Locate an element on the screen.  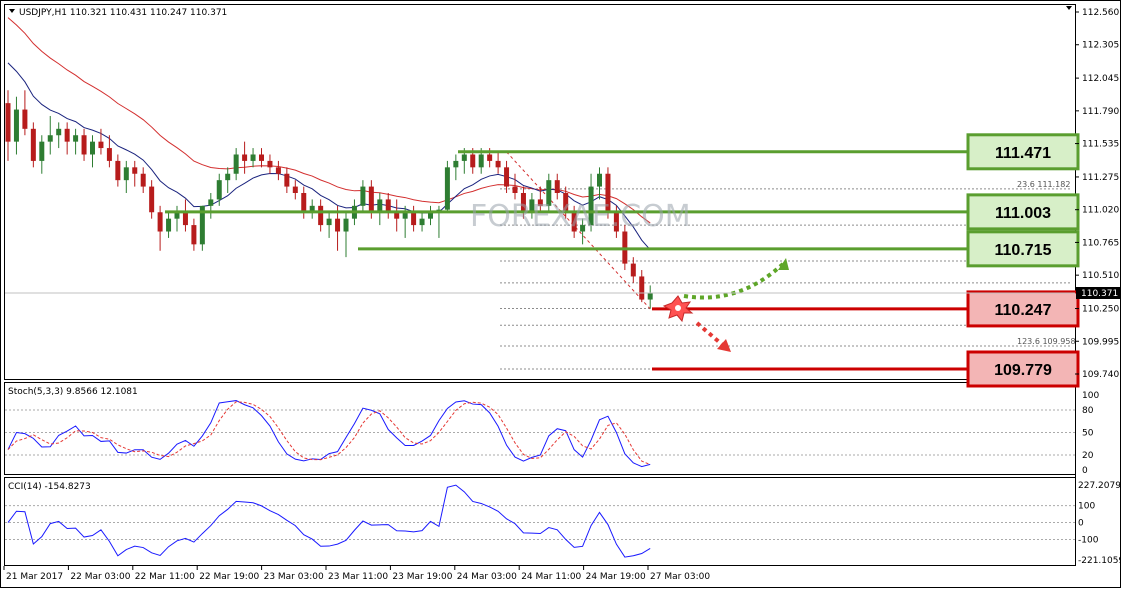
cci-header: CCI(14) -154.8273 is located at coordinates (49, 487).